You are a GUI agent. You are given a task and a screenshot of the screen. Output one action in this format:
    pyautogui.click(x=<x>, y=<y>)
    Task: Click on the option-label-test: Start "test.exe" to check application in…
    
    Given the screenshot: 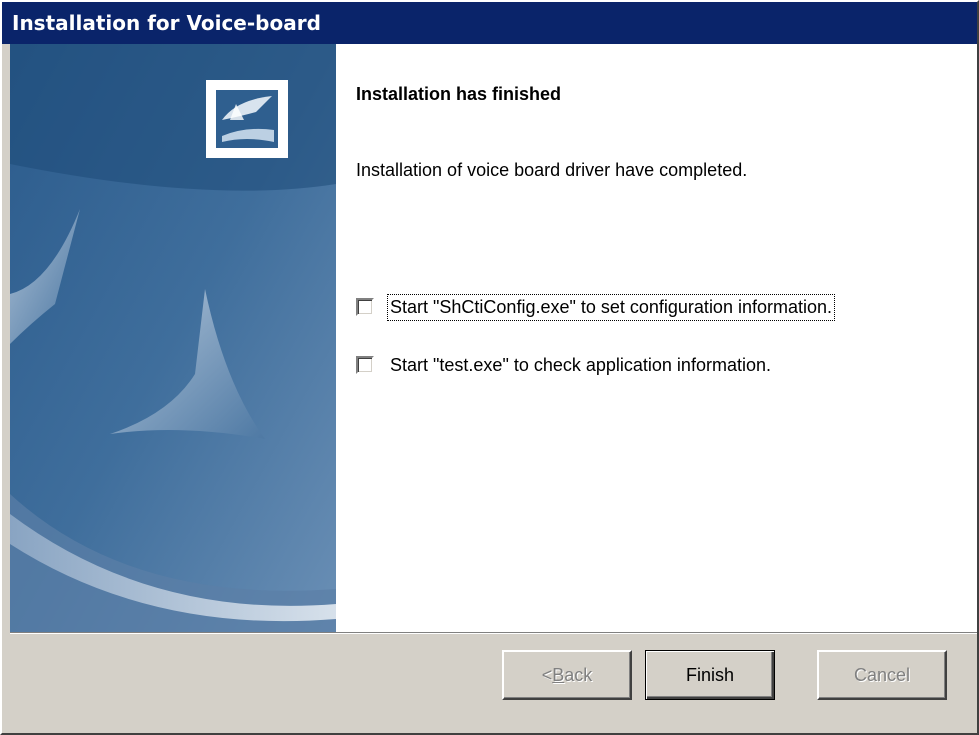 What is the action you would take?
    pyautogui.click(x=580, y=365)
    